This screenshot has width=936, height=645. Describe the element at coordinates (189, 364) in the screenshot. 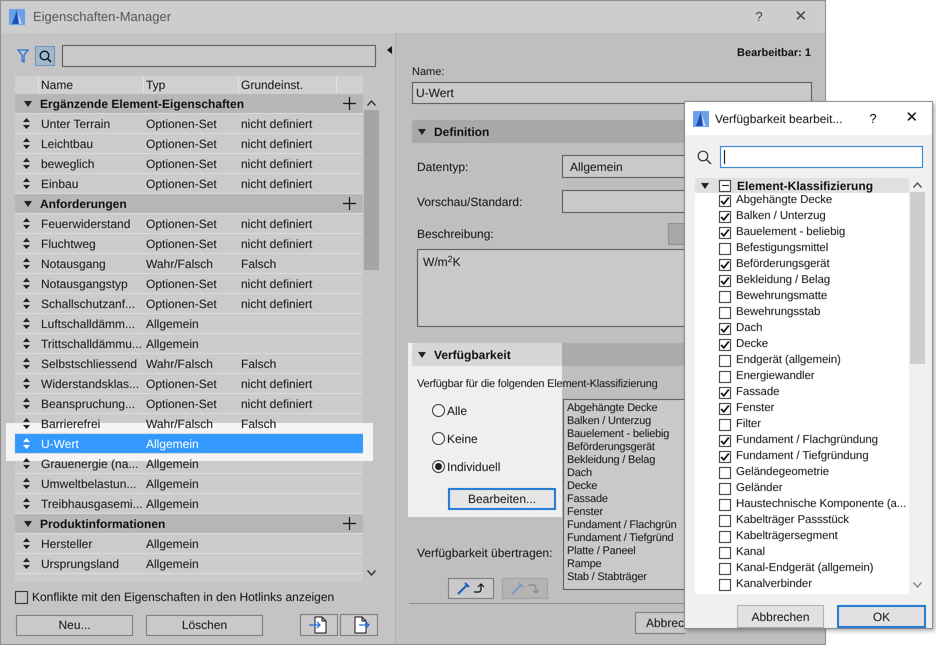

I see `property-row: Selbstschliessend Wahr/Falsch Falsch` at that location.